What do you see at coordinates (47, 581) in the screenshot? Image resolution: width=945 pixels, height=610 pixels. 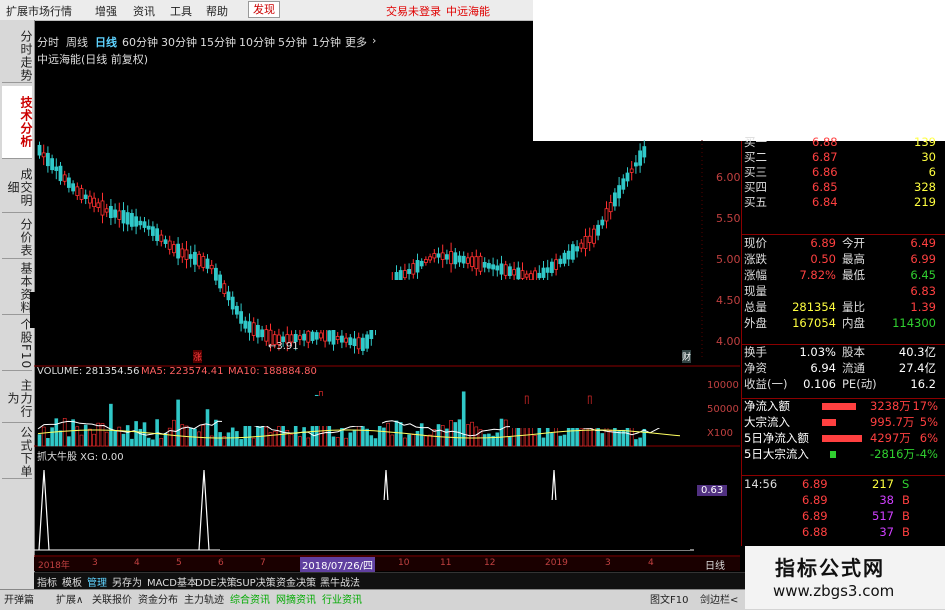 I see `tab-indicator: 指标` at bounding box center [47, 581].